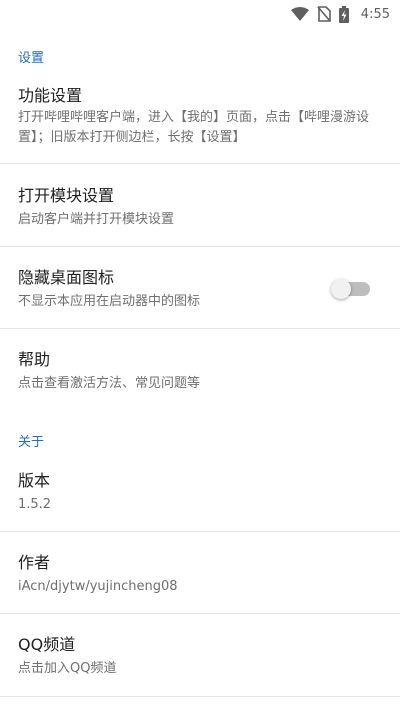  What do you see at coordinates (66, 277) in the screenshot?
I see `pref-title: 隐藏桌面图标` at bounding box center [66, 277].